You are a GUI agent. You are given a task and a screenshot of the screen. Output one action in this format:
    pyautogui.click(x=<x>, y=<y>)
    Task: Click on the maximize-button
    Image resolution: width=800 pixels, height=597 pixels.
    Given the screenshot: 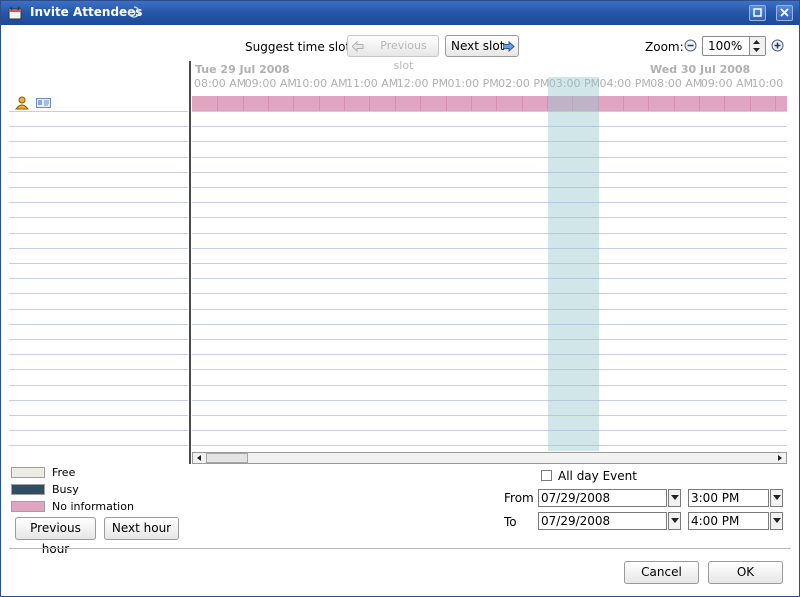 What is the action you would take?
    pyautogui.click(x=757, y=13)
    